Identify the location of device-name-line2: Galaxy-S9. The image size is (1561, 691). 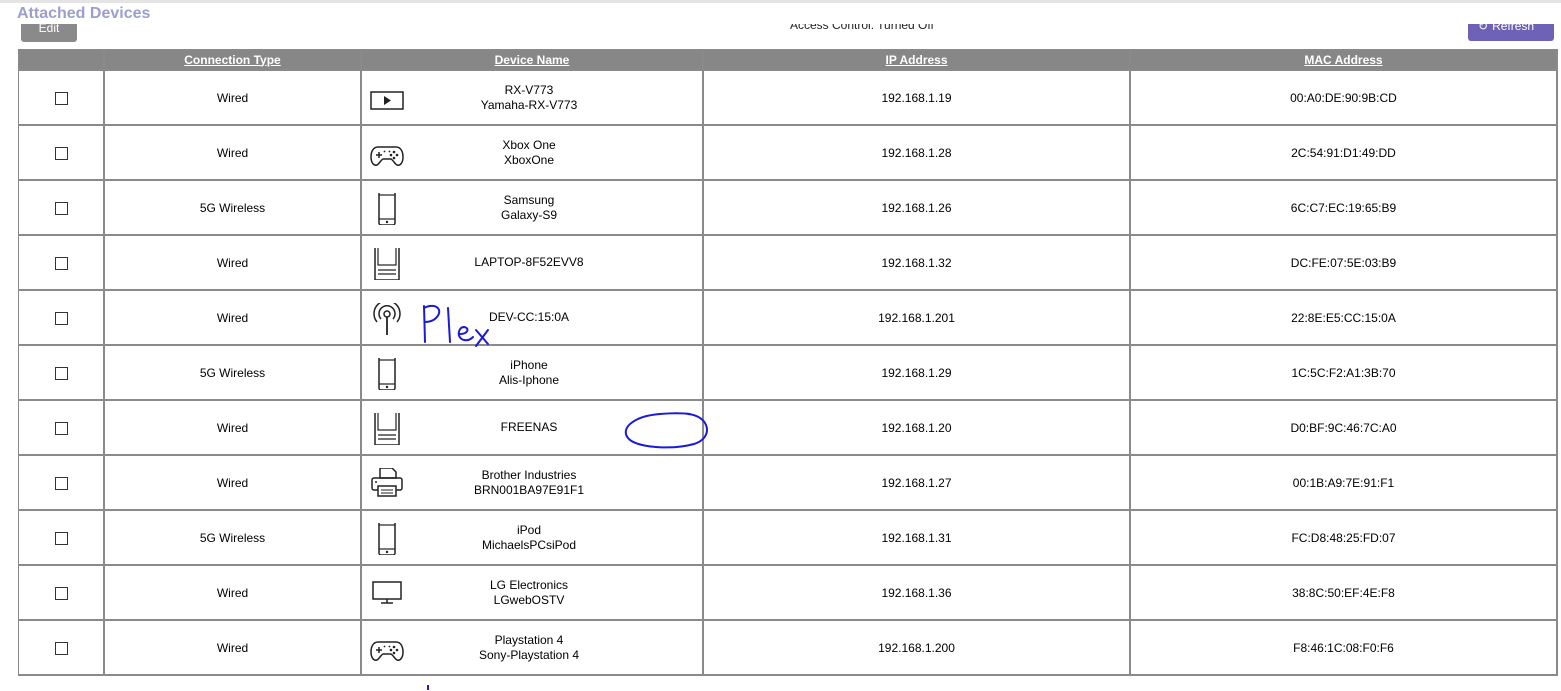
(529, 214).